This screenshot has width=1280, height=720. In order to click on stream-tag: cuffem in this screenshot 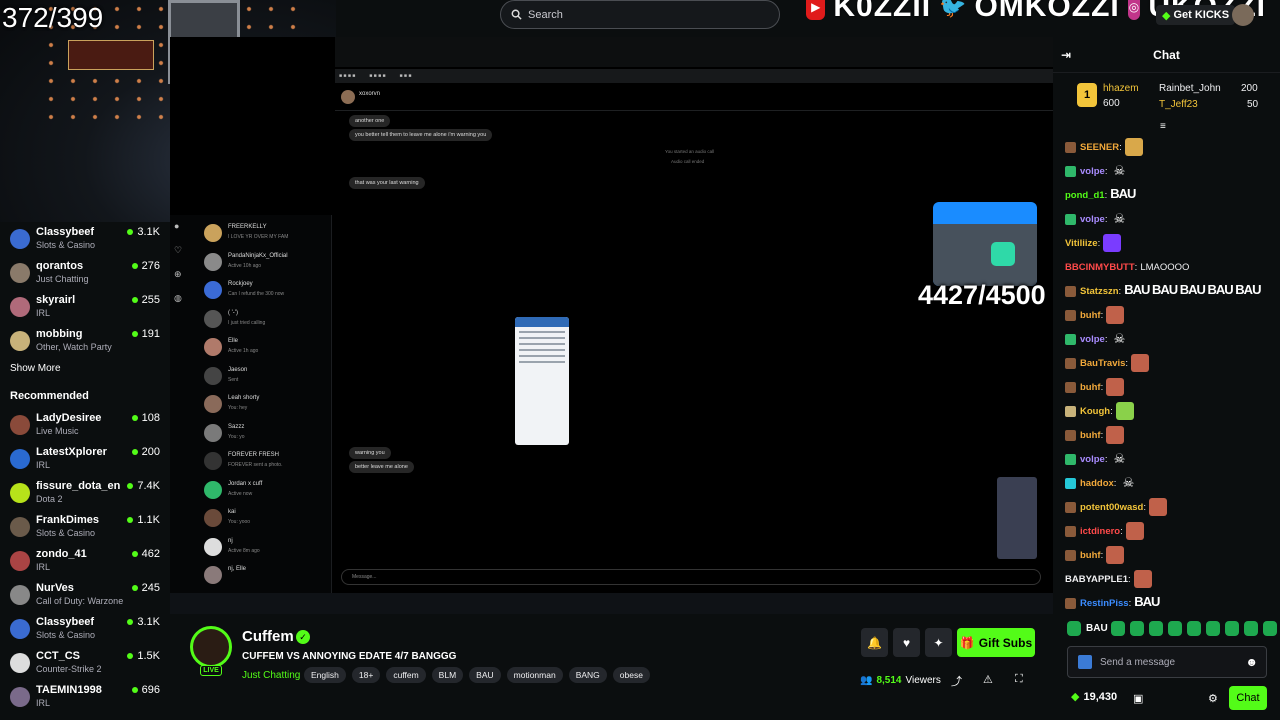, I will do `click(406, 675)`.